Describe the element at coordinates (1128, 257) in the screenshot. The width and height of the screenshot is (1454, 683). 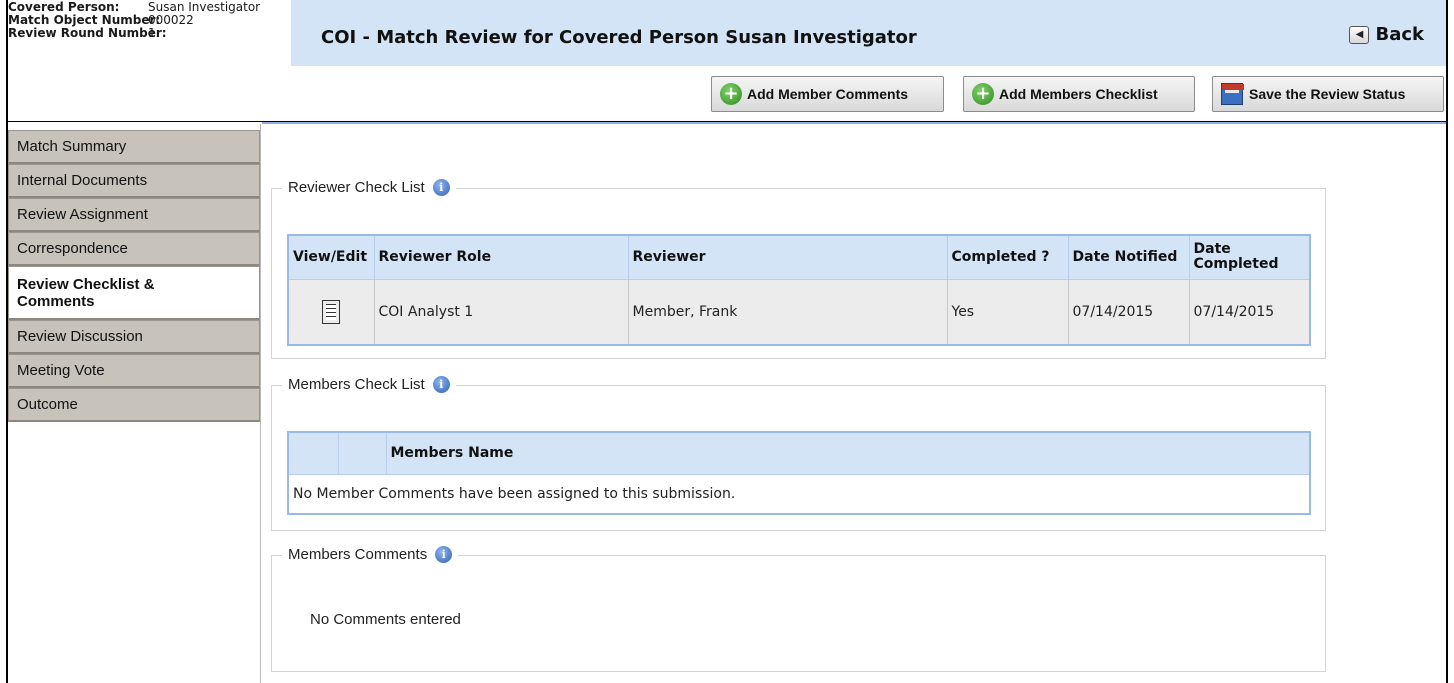
I see `column-header-date-notified: Date Notified` at that location.